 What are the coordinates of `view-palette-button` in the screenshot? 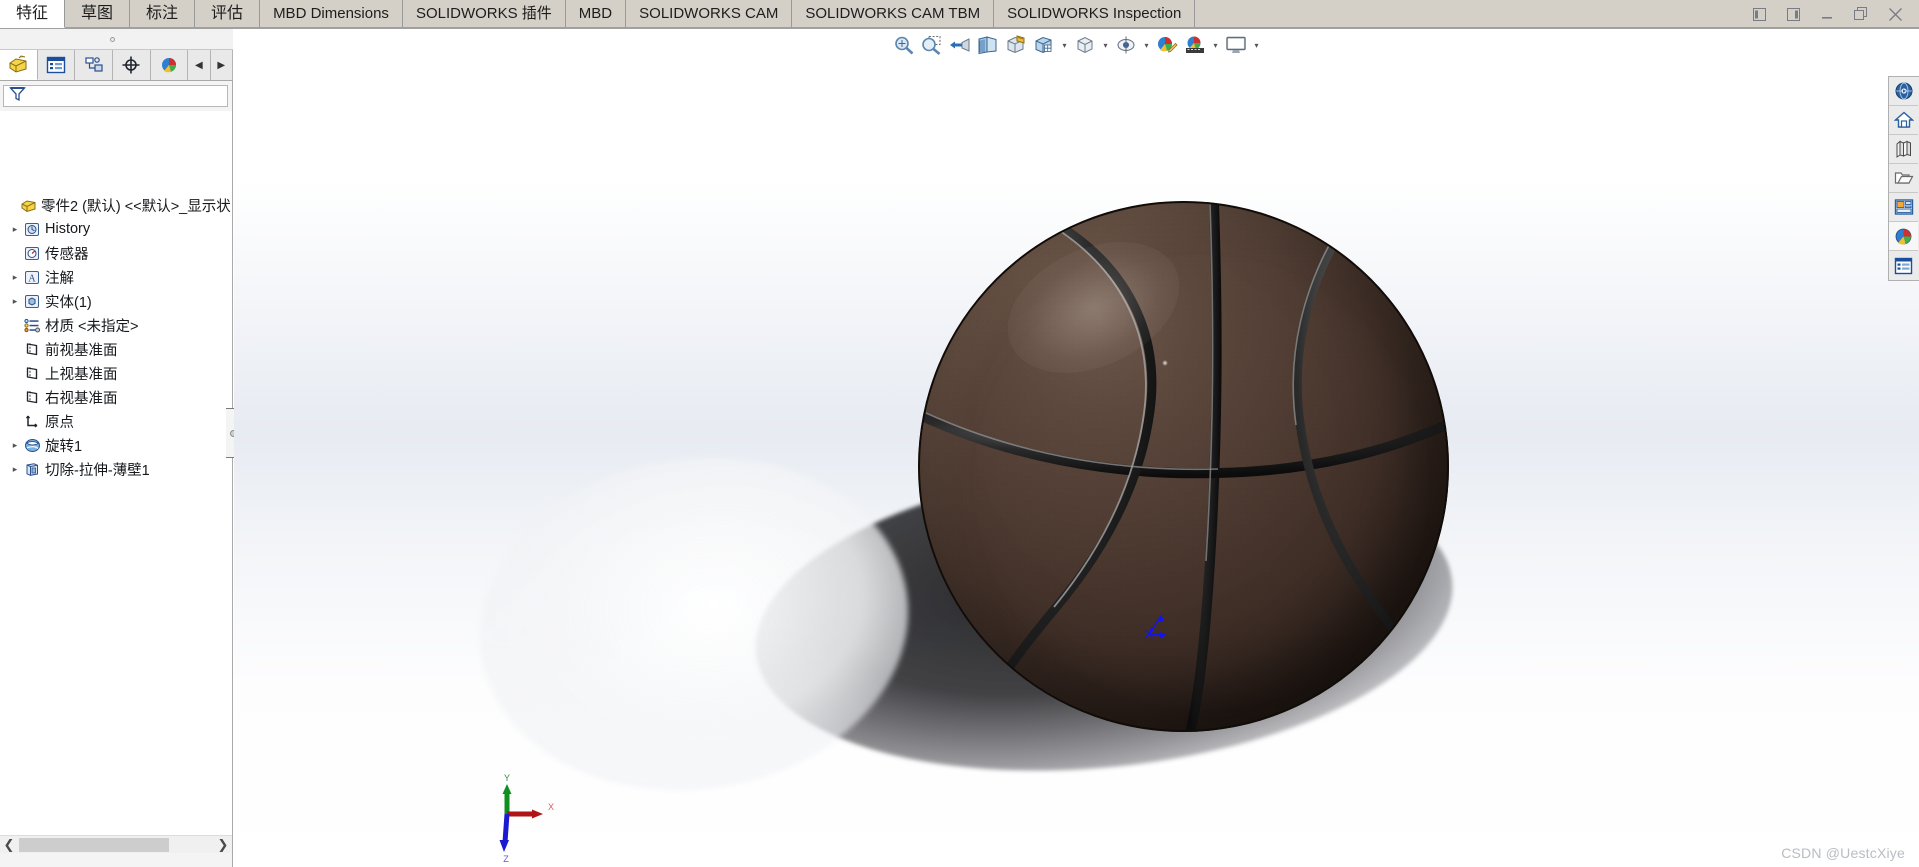 It's located at (1903, 207).